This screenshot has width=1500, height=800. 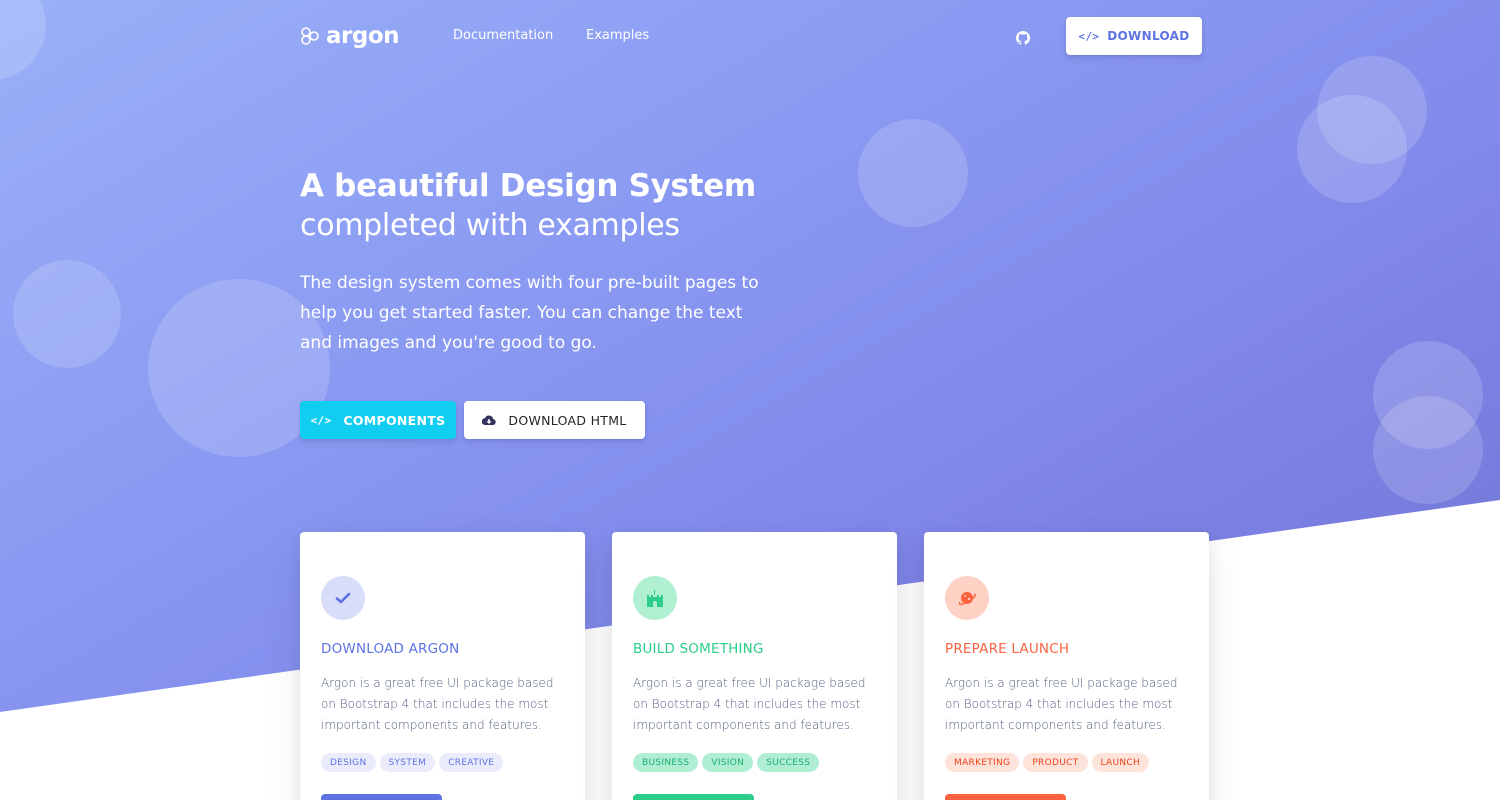 I want to click on download-button-label: DOWNLOAD, so click(x=1148, y=36).